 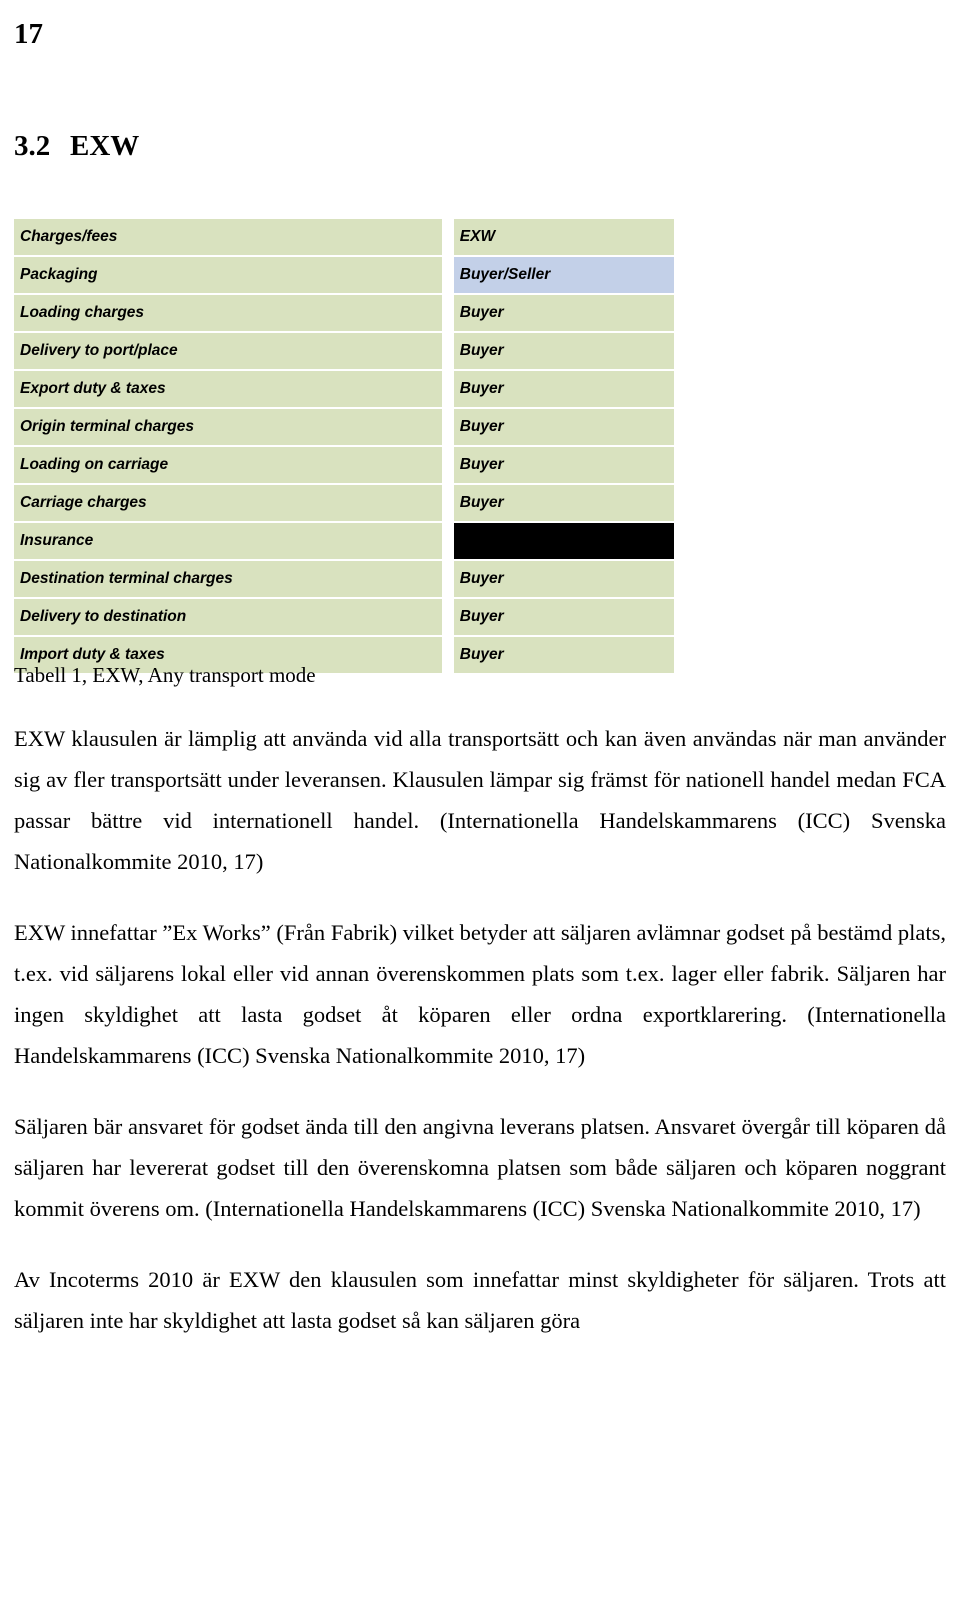 I want to click on table-cell-label: Delivery to destination, so click(x=231, y=617).